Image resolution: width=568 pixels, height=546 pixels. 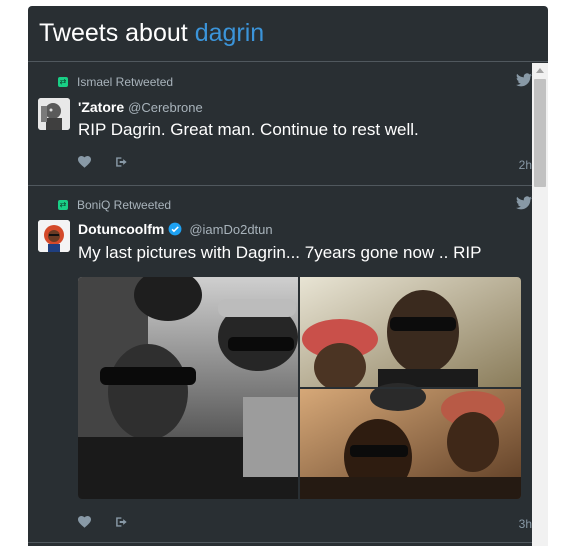 What do you see at coordinates (230, 229) in the screenshot?
I see `author-handle: @iamDo2dtun` at bounding box center [230, 229].